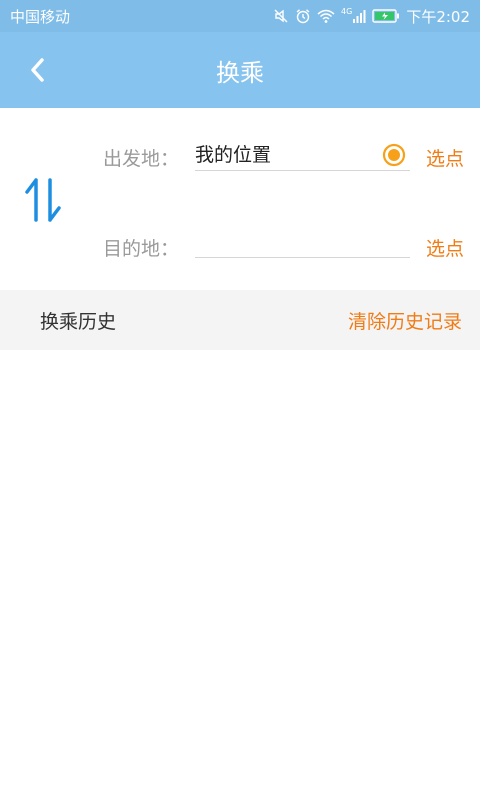 The image size is (480, 800). What do you see at coordinates (40, 16) in the screenshot?
I see `carrier-label: 中国移动` at bounding box center [40, 16].